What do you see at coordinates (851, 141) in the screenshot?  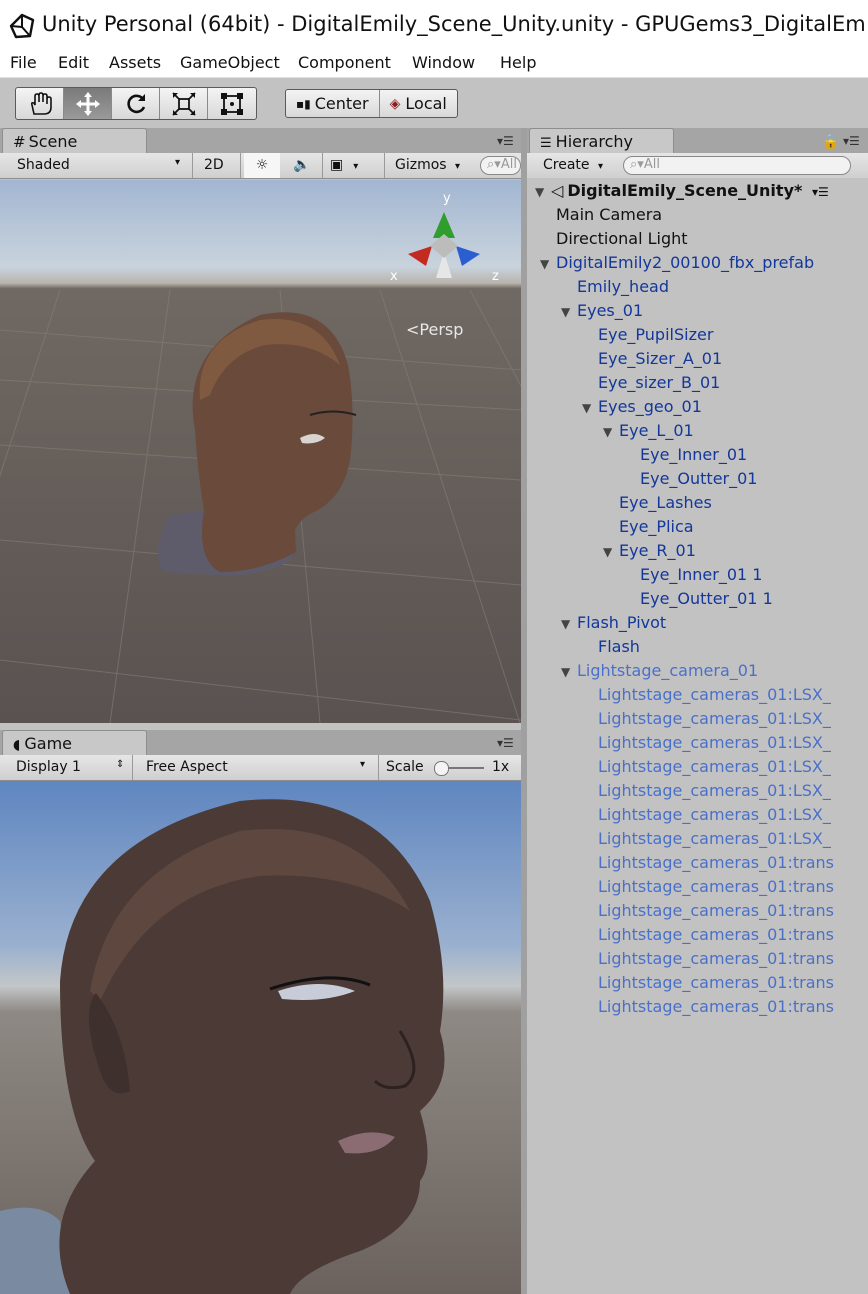 I see `hierarchy-panel-menu-icon: ▾☰` at bounding box center [851, 141].